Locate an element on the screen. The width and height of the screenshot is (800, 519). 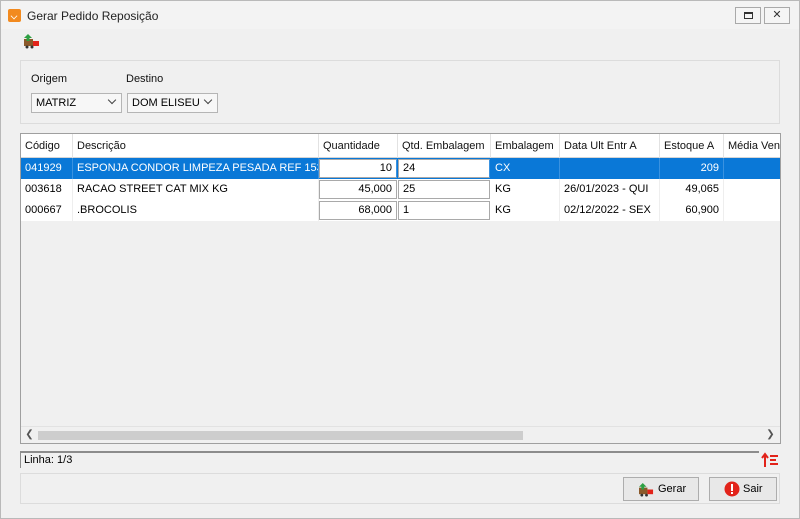
restore-button is located at coordinates (748, 15).